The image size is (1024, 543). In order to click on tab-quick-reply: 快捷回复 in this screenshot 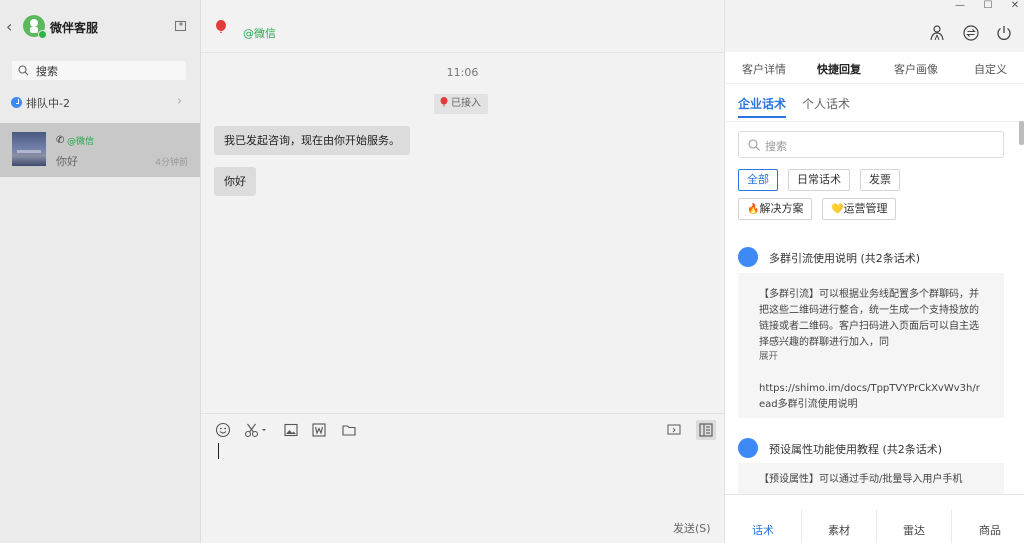, I will do `click(839, 69)`.